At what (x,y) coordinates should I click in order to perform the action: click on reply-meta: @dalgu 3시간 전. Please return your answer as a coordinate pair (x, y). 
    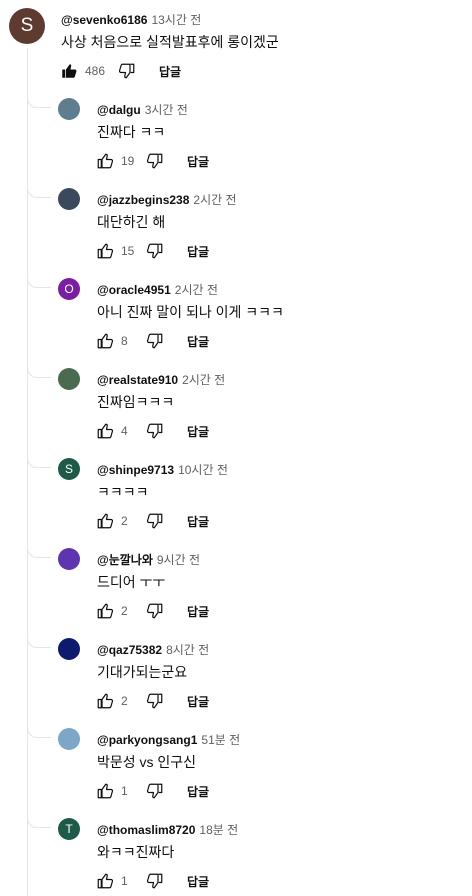
    Looking at the image, I should click on (142, 109).